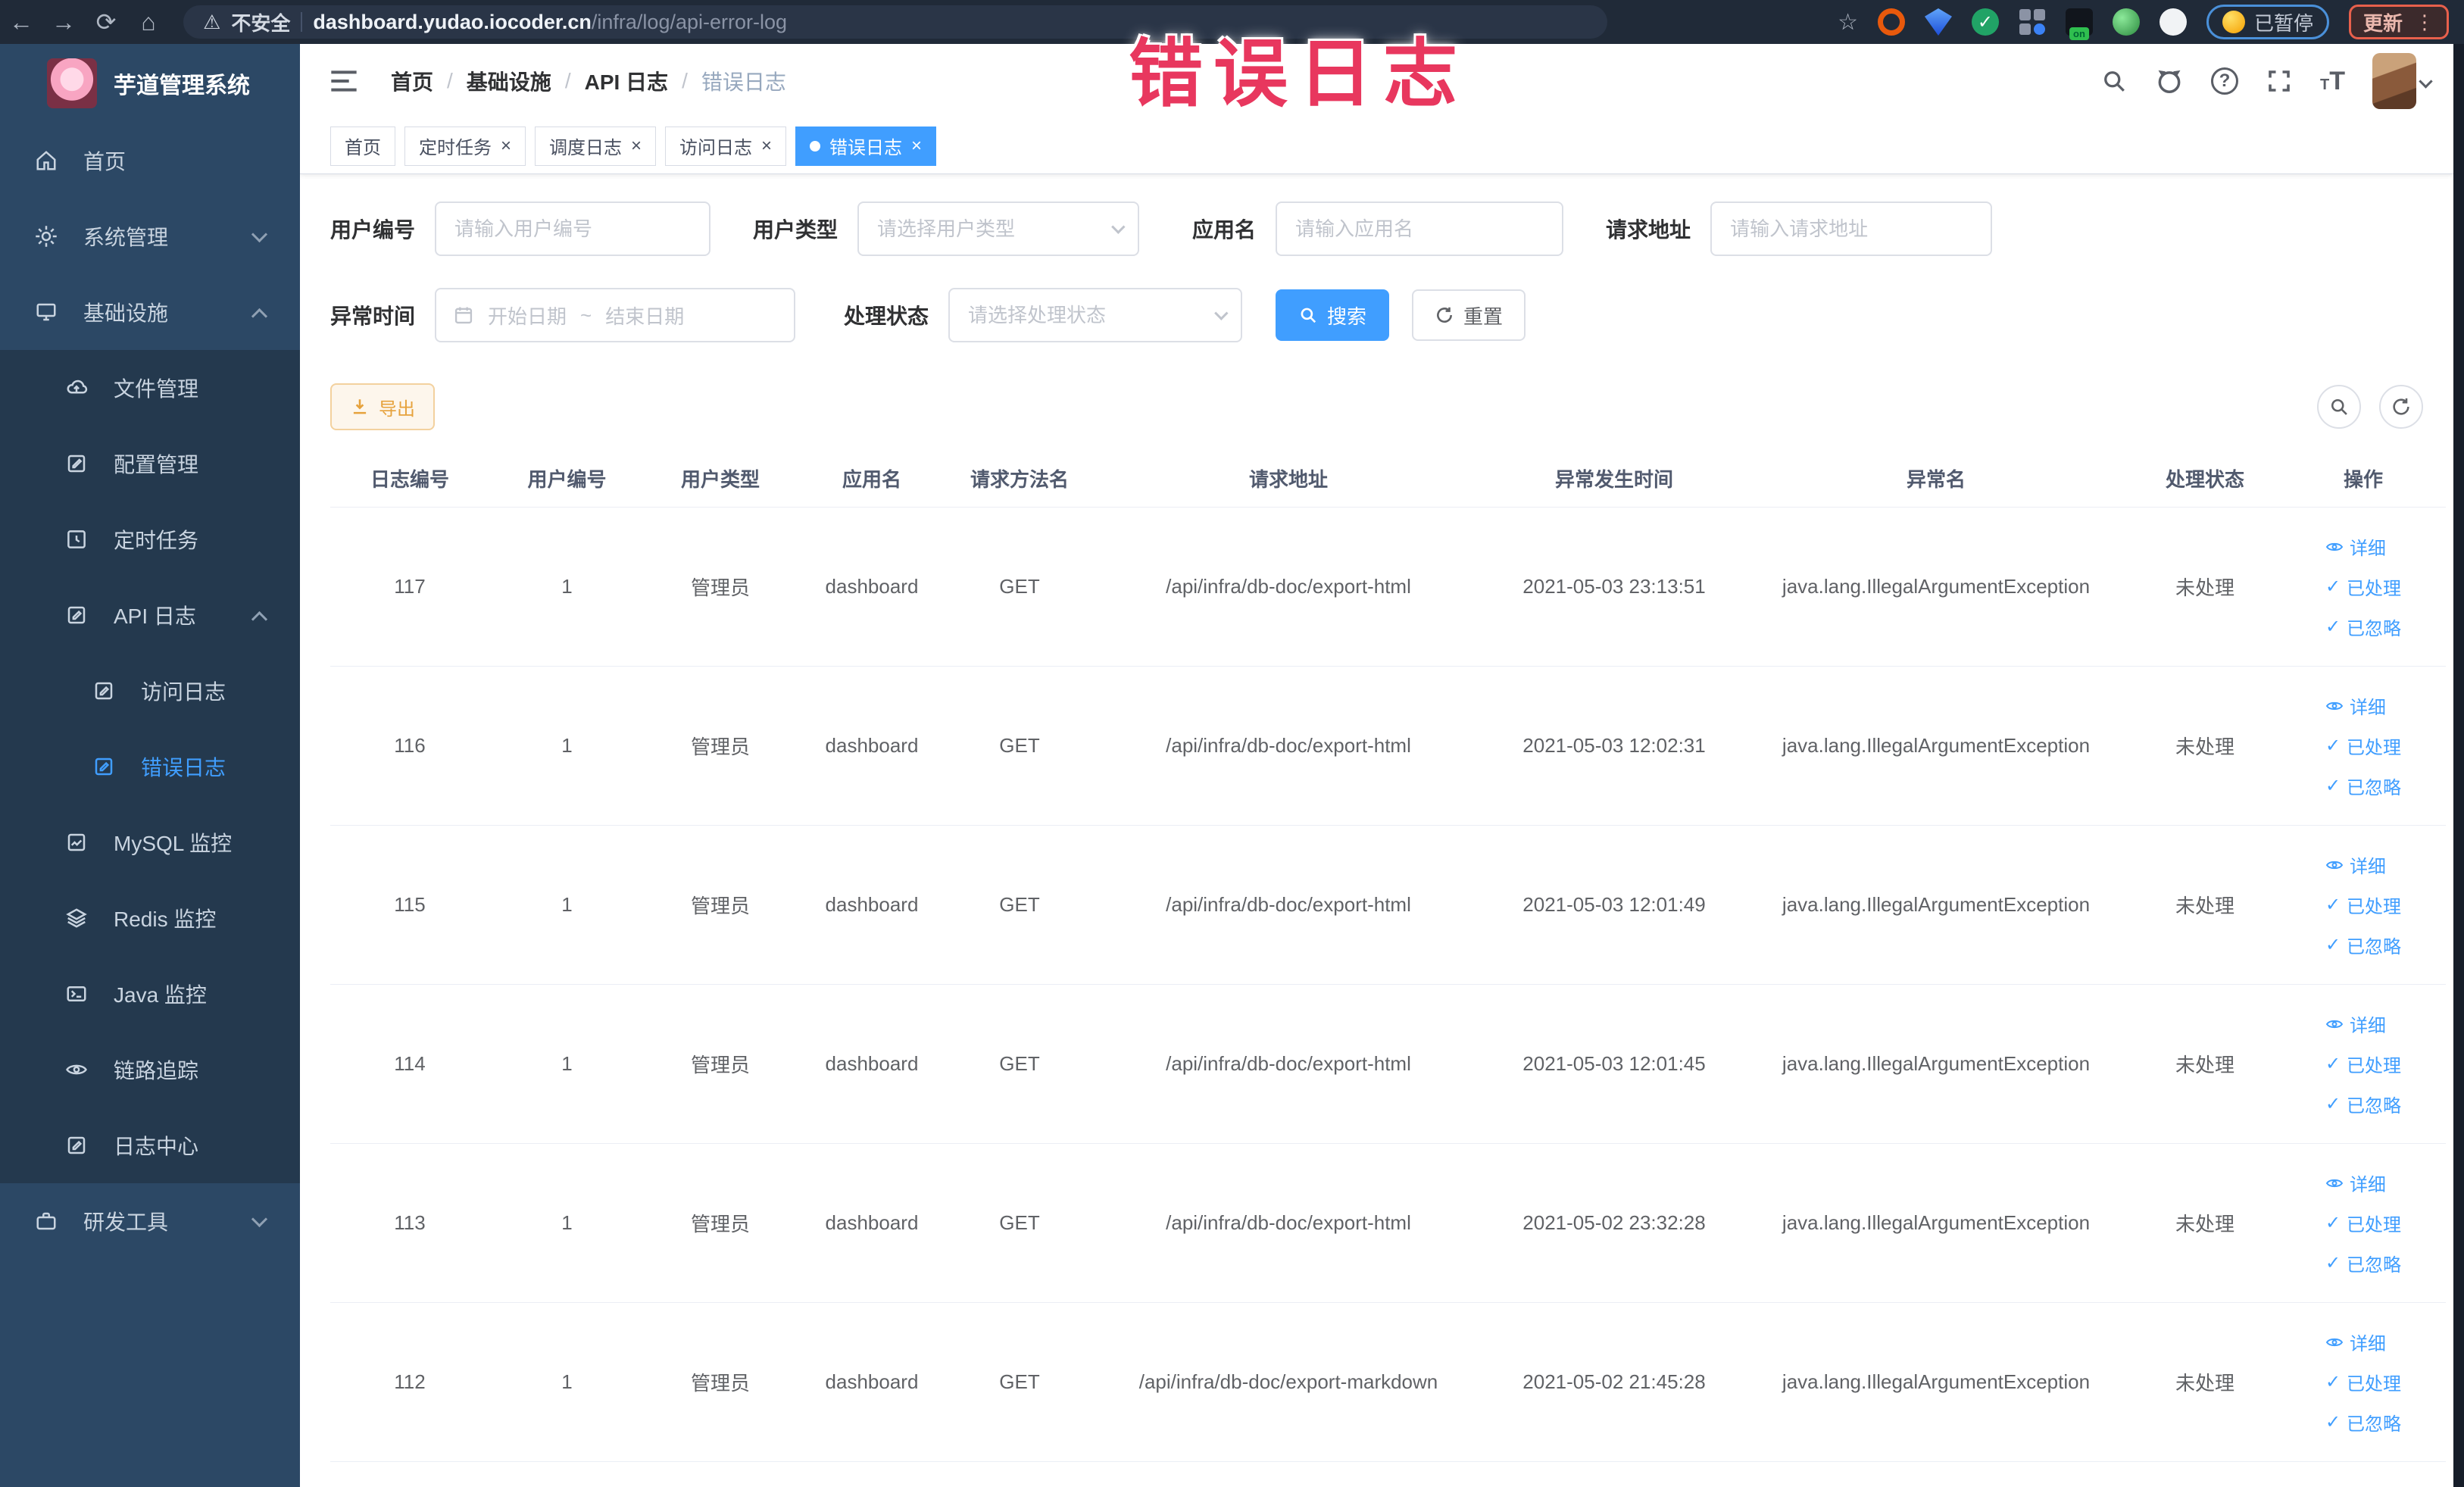 The image size is (2464, 1487). I want to click on sidebar-item-trace: 链路追踪, so click(150, 1069).